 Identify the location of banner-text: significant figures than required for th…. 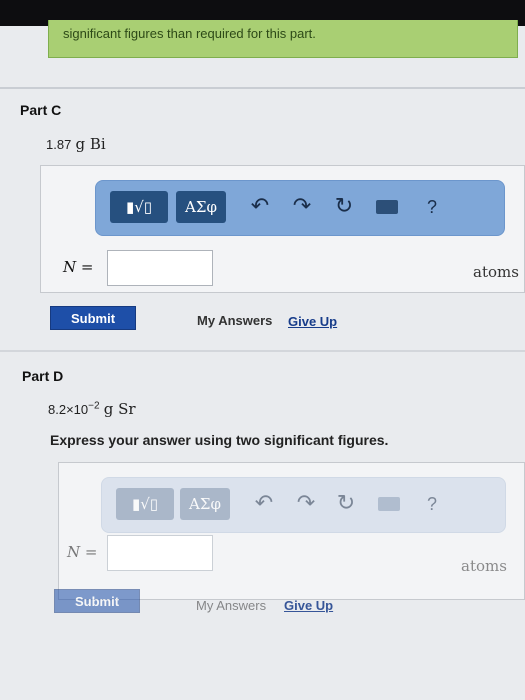
(189, 33).